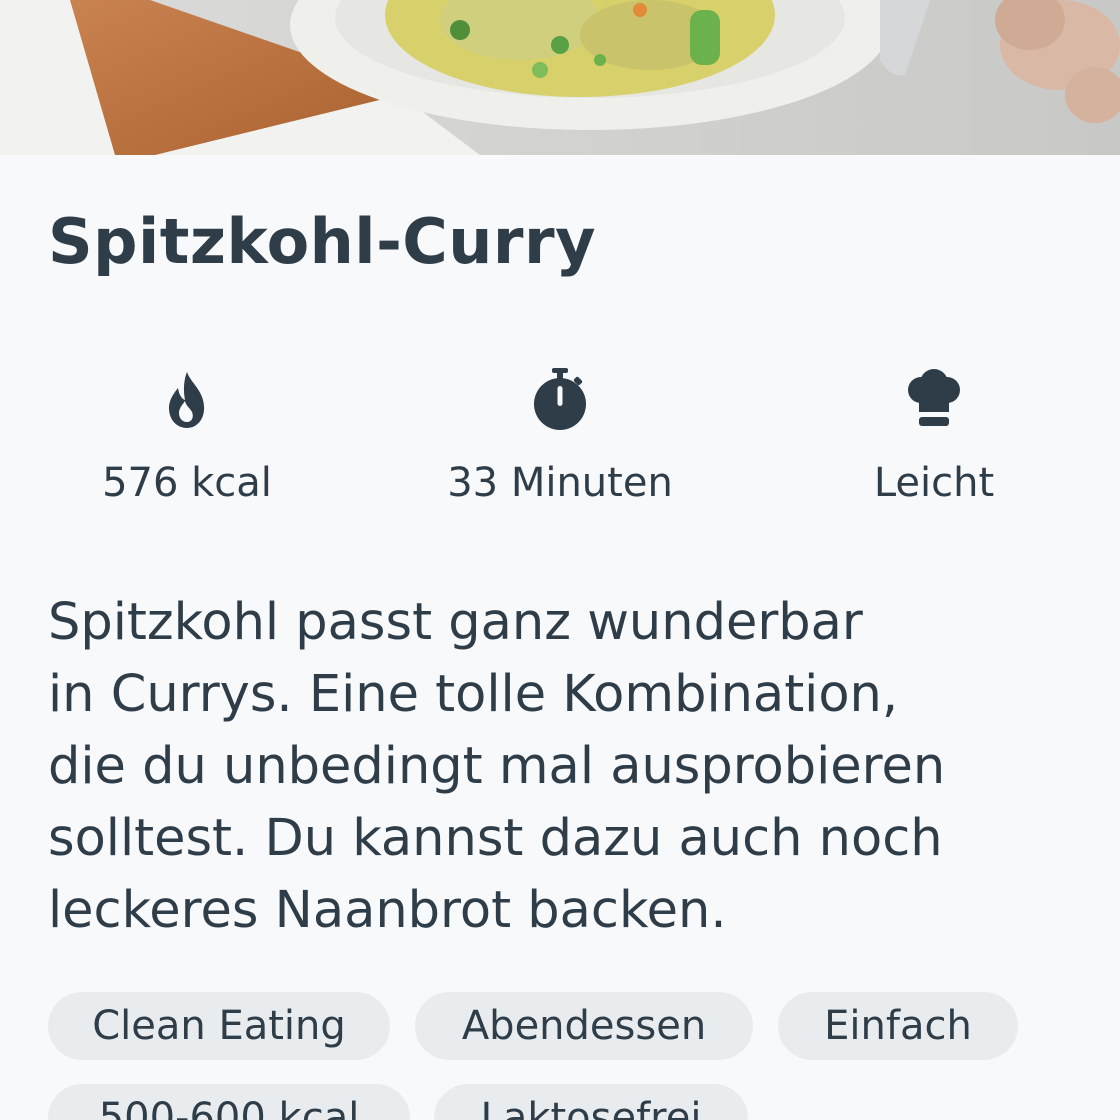 The width and height of the screenshot is (1120, 1120). Describe the element at coordinates (497, 766) in the screenshot. I see `description-line: die du unbedingt mal ausprobieren` at that location.